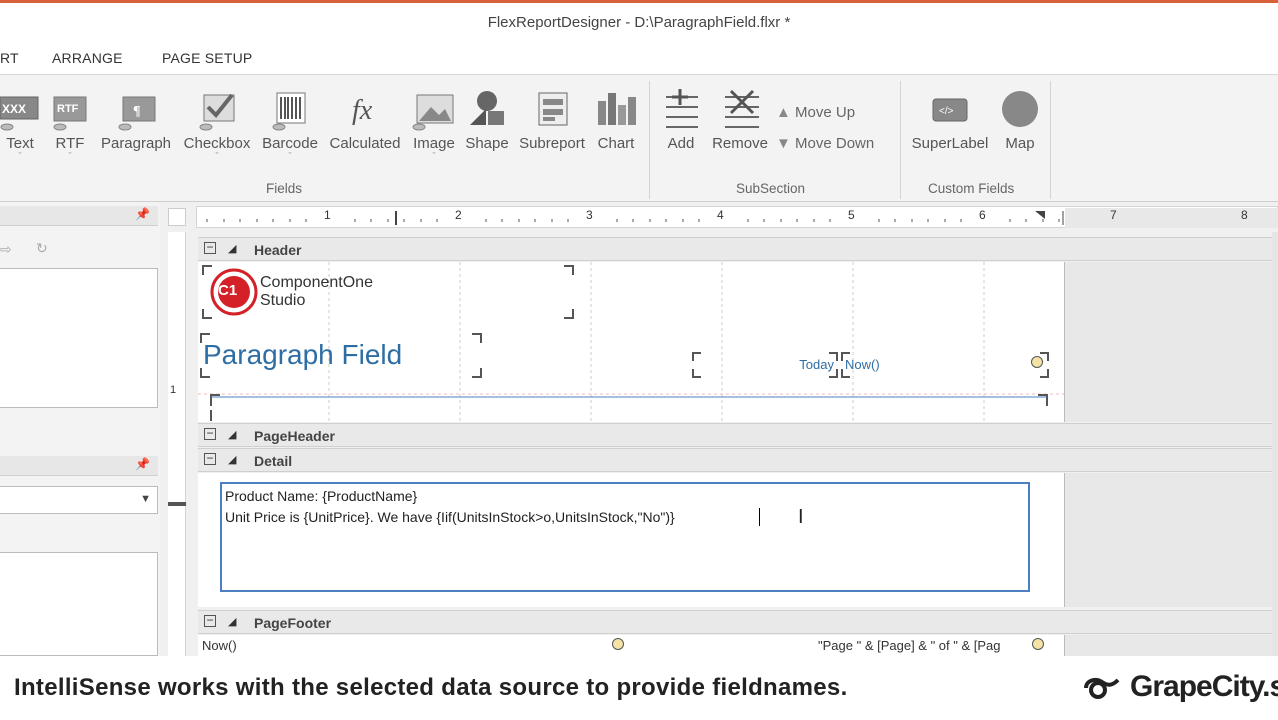  Describe the element at coordinates (552, 143) in the screenshot. I see `subreport-label: Subreport` at that location.